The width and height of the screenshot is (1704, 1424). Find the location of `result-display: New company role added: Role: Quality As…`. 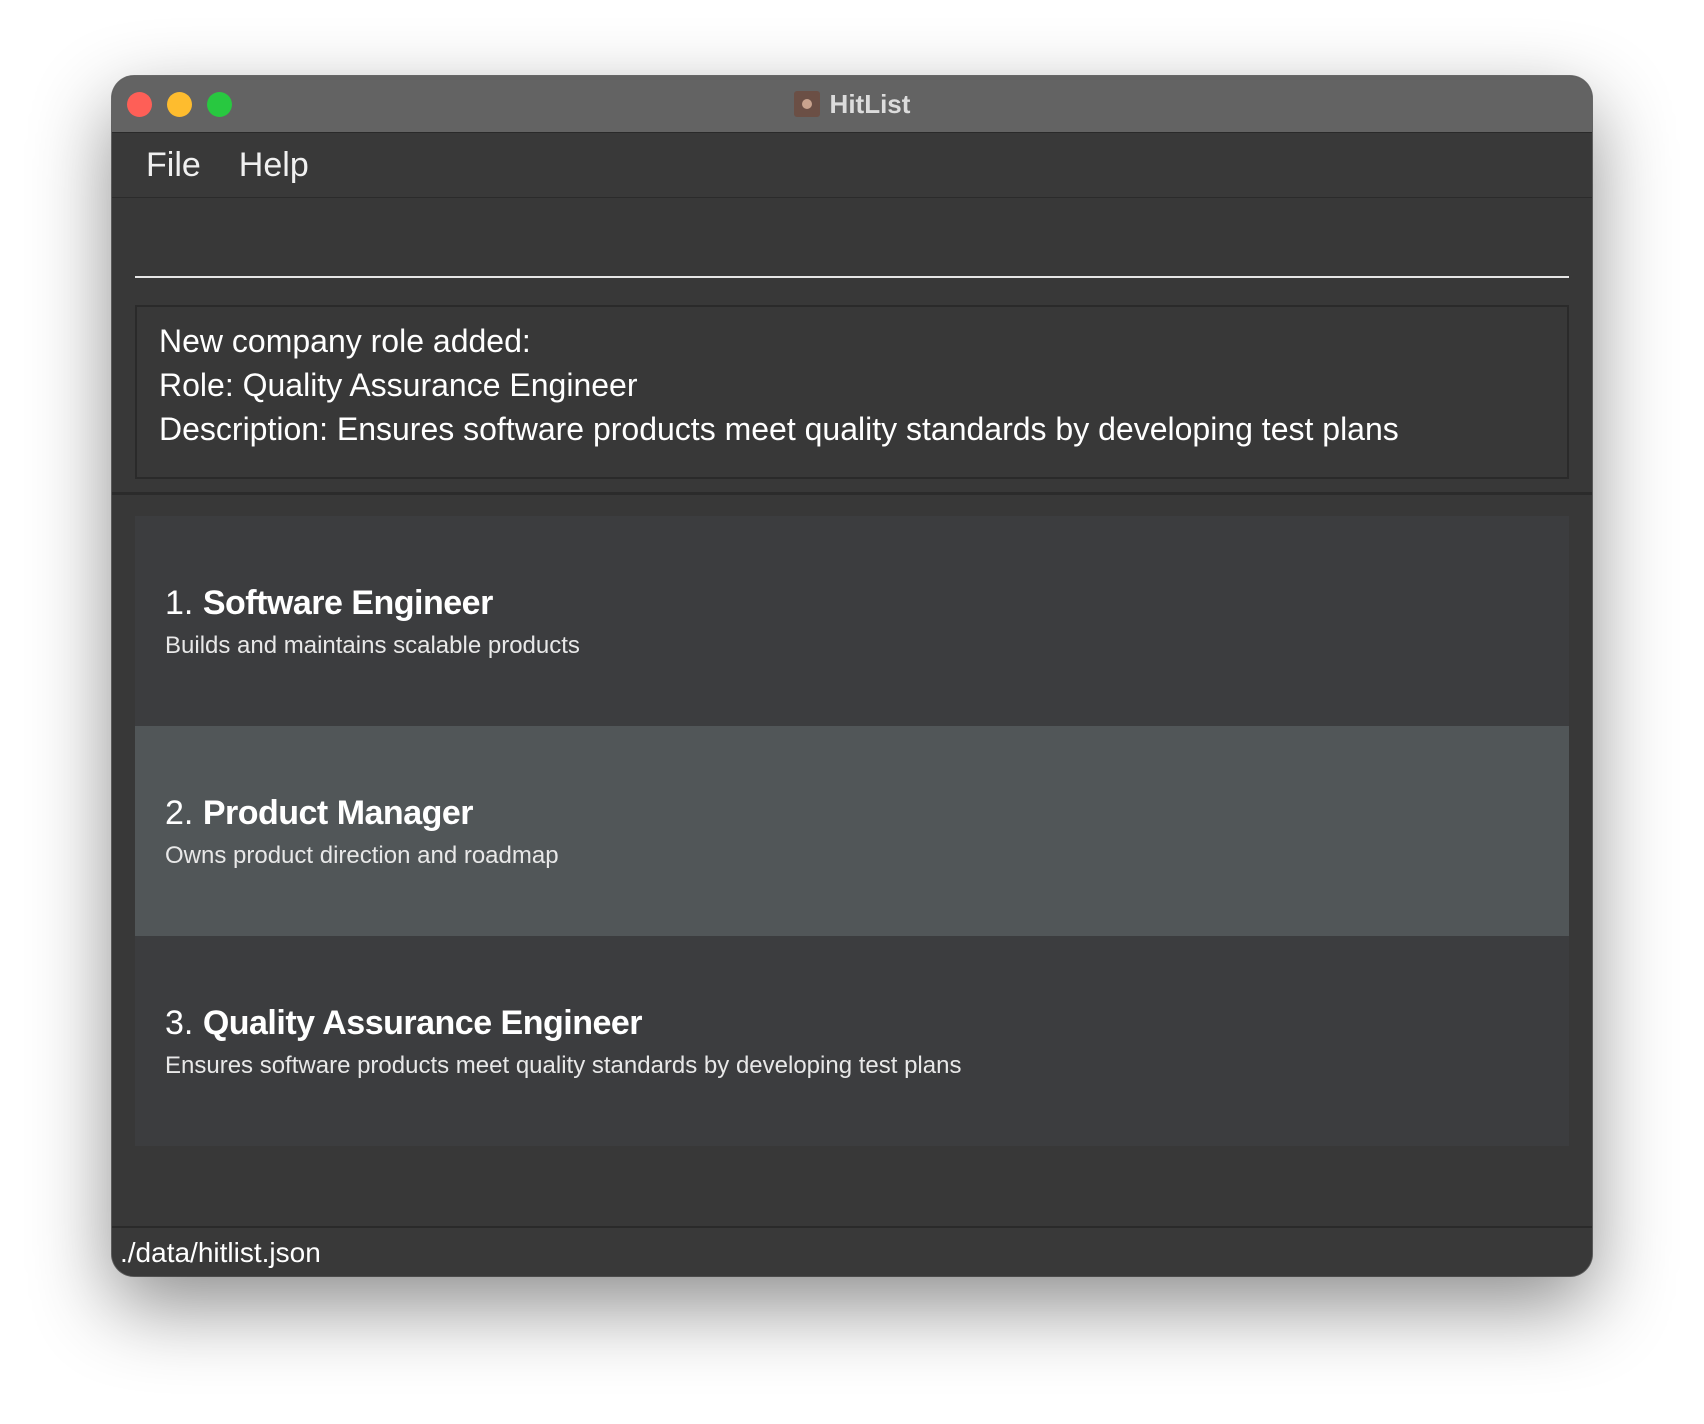

result-display: New company role added: Role: Quality As… is located at coordinates (852, 392).